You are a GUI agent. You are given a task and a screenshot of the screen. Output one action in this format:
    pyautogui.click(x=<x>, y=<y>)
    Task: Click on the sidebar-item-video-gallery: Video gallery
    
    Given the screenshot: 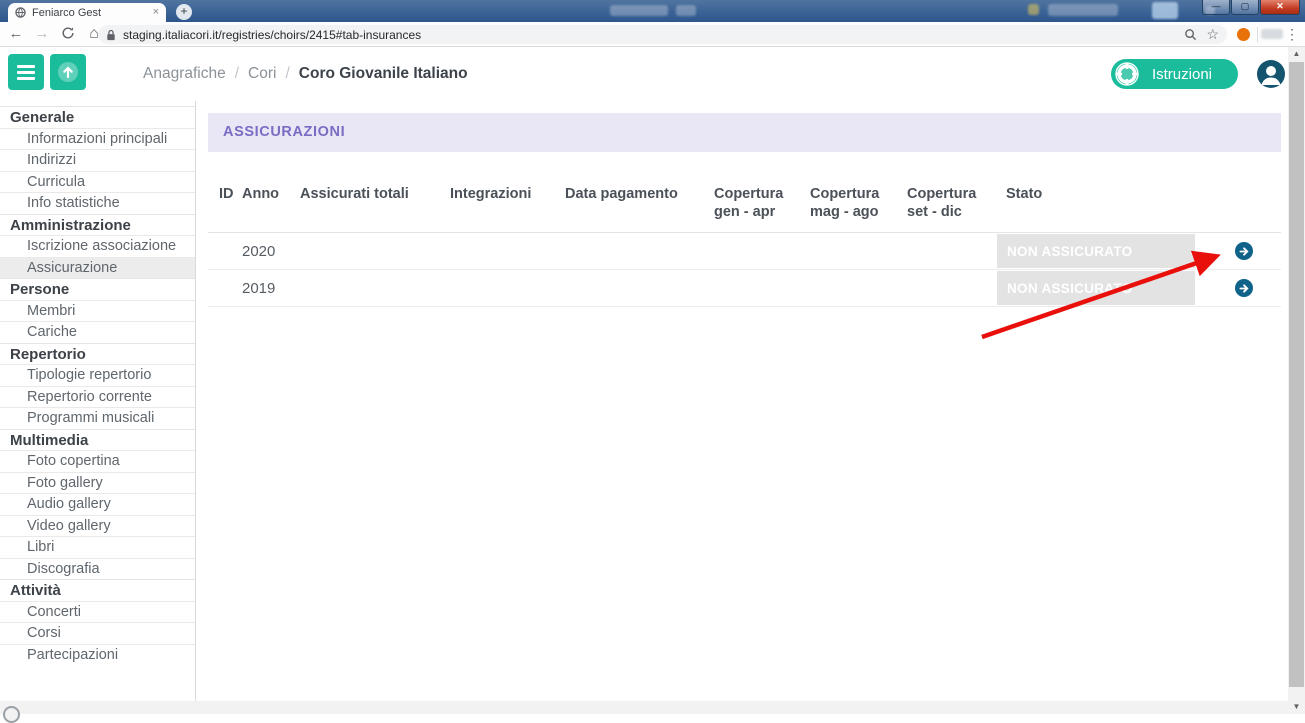 What is the action you would take?
    pyautogui.click(x=97, y=526)
    